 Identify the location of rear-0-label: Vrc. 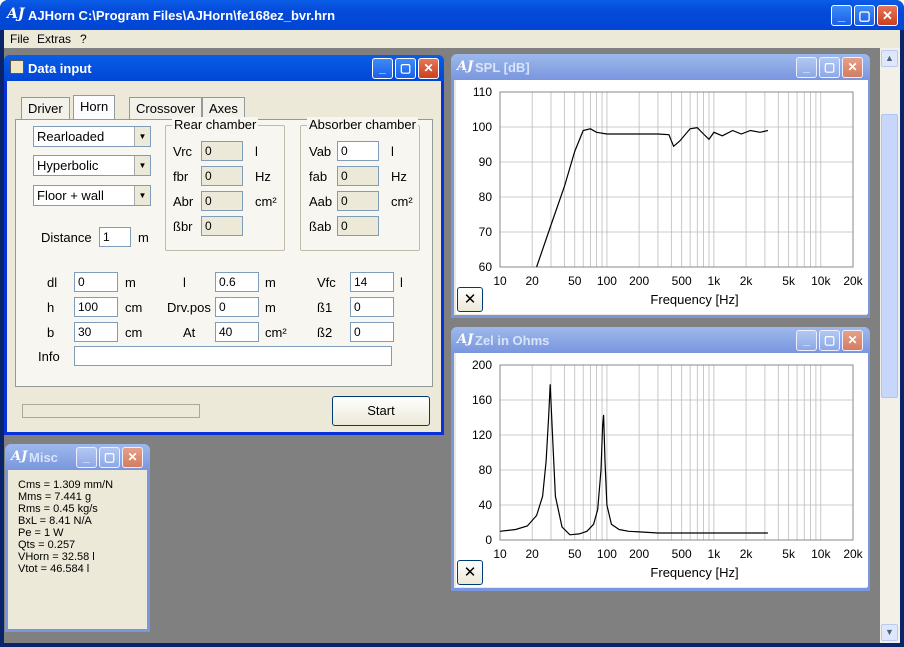
(183, 151).